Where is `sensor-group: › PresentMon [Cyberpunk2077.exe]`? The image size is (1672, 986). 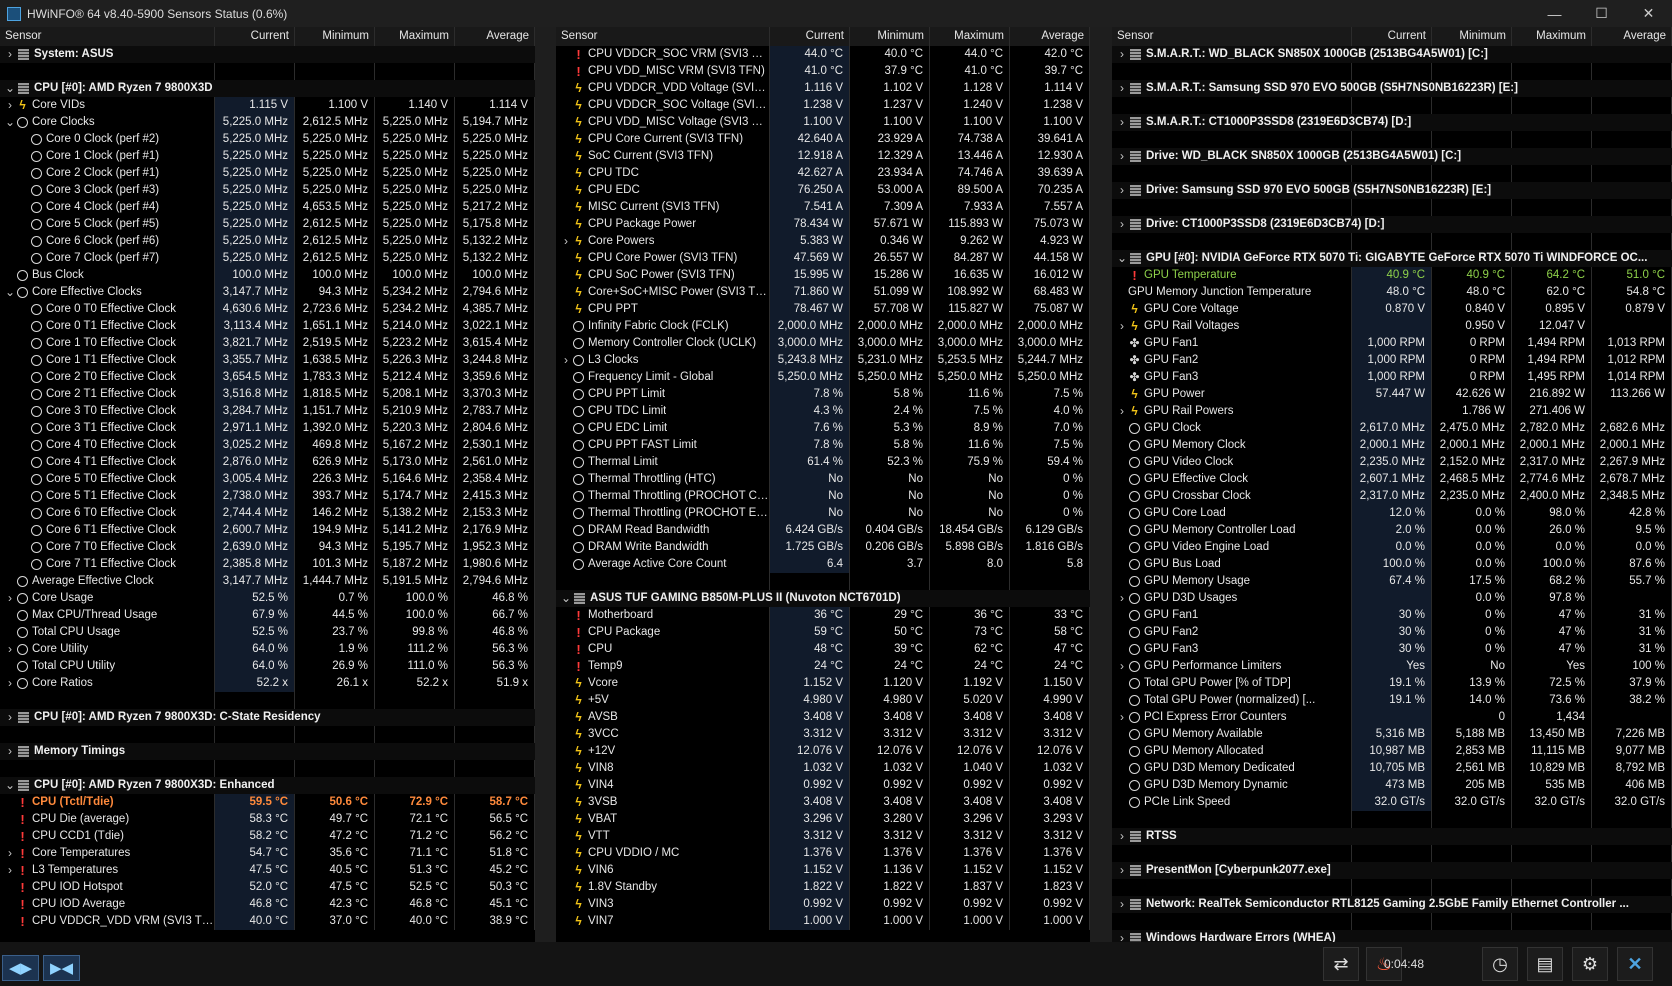
sensor-group: › PresentMon [Cyberpunk2077.exe] is located at coordinates (1392, 870).